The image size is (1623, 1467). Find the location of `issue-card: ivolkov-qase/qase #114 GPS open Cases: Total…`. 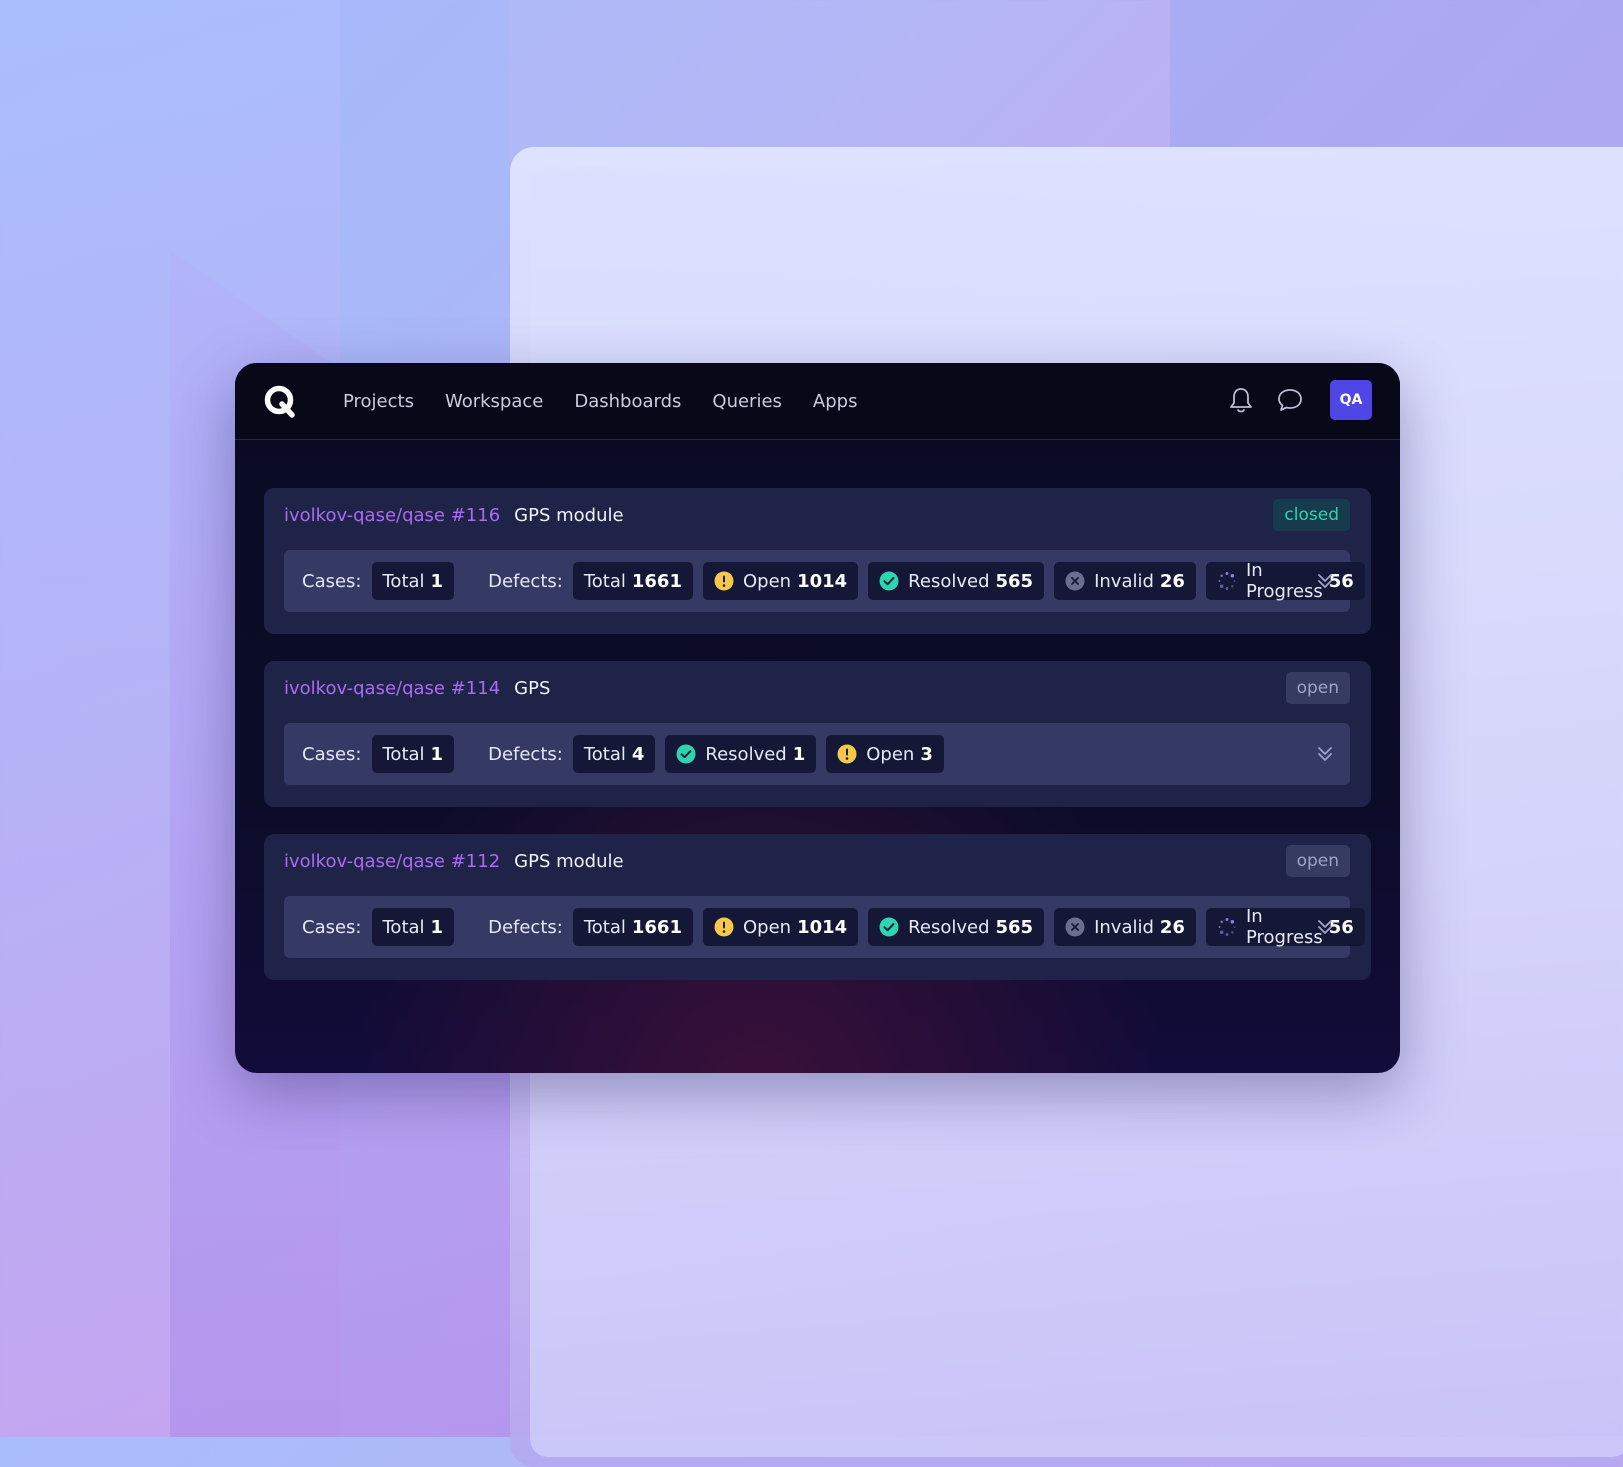

issue-card: ivolkov-qase/qase #114 GPS open Cases: Total… is located at coordinates (817, 734).